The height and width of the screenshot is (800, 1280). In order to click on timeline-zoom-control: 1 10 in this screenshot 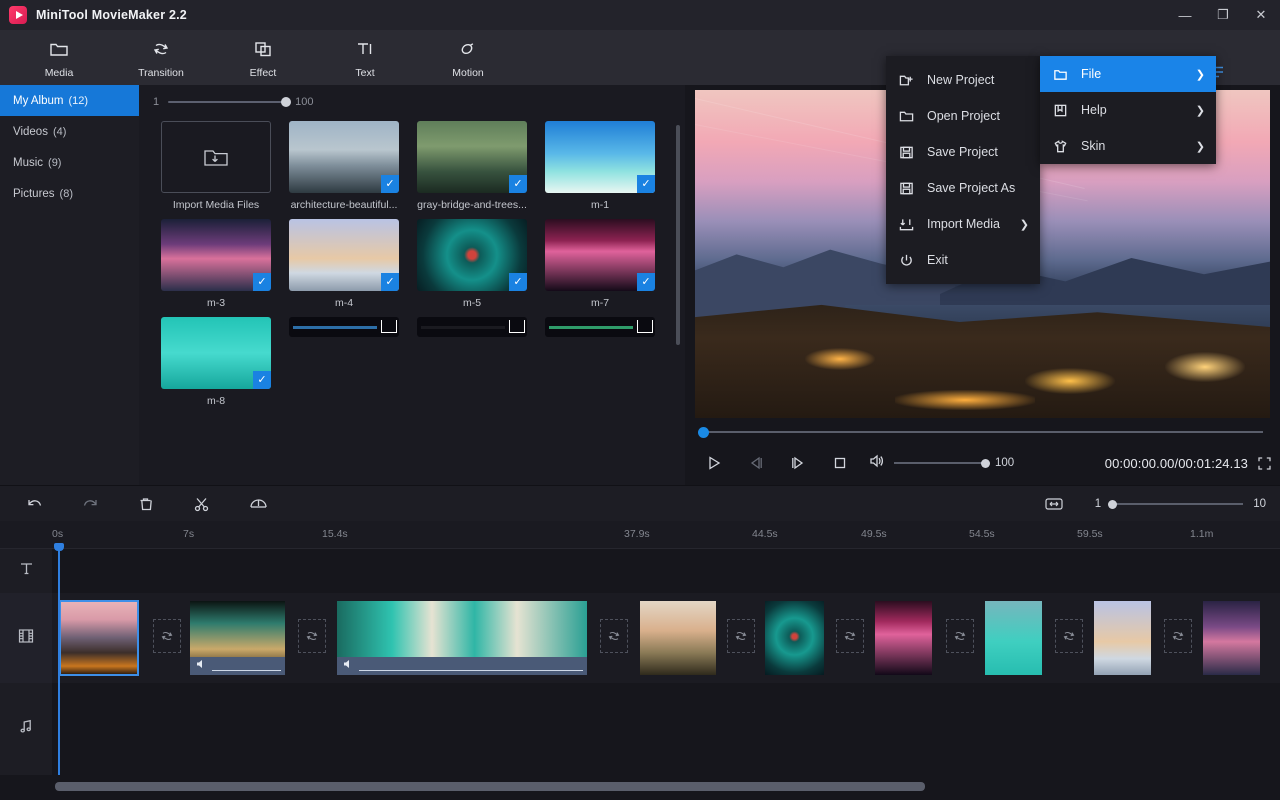, I will do `click(1155, 504)`.